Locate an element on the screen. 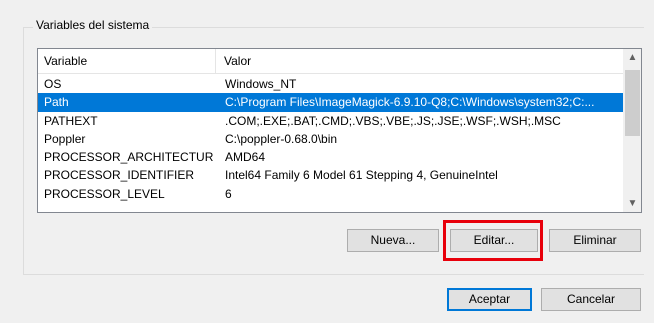 Image resolution: width=654 pixels, height=323 pixels. variable-name: PROCESSOR_ARCHITECTURE is located at coordinates (129, 157).